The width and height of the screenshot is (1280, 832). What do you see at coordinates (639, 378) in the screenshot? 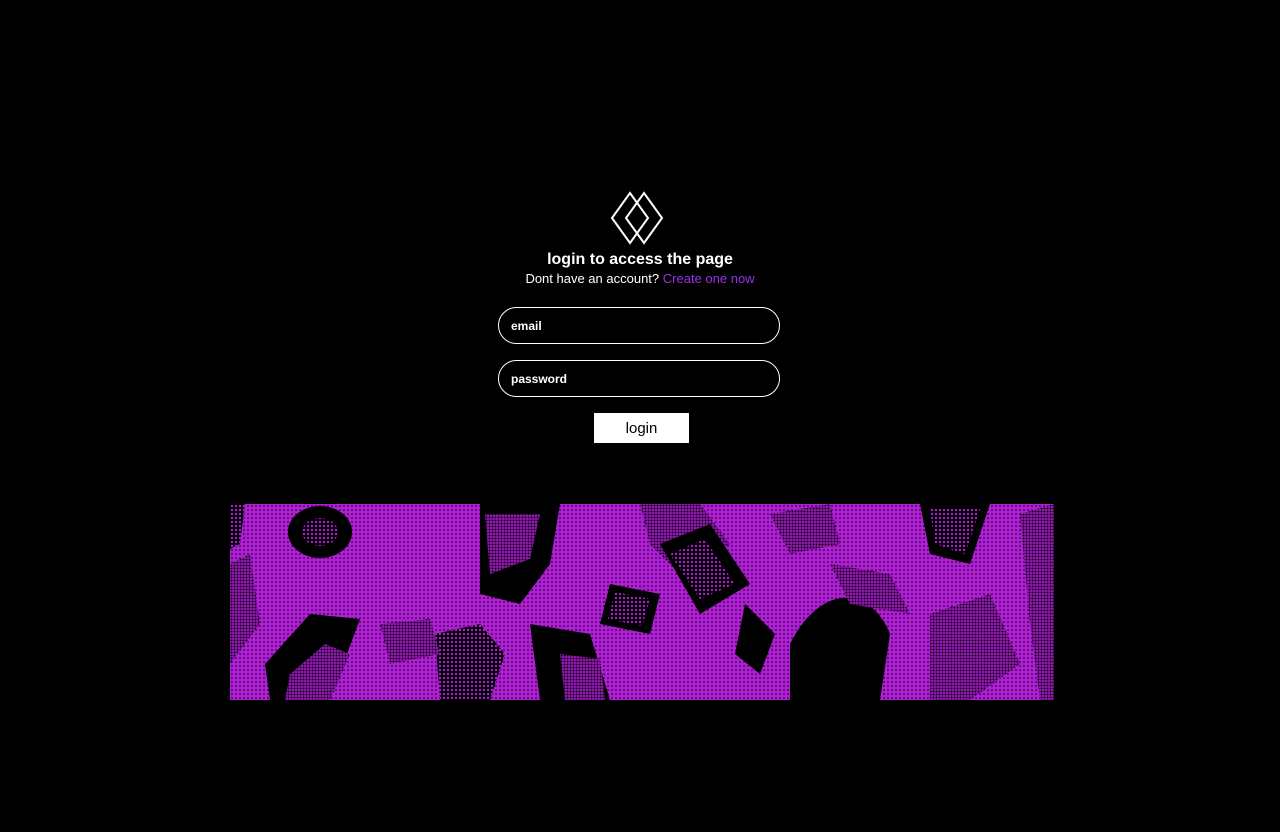
I see `password-field` at bounding box center [639, 378].